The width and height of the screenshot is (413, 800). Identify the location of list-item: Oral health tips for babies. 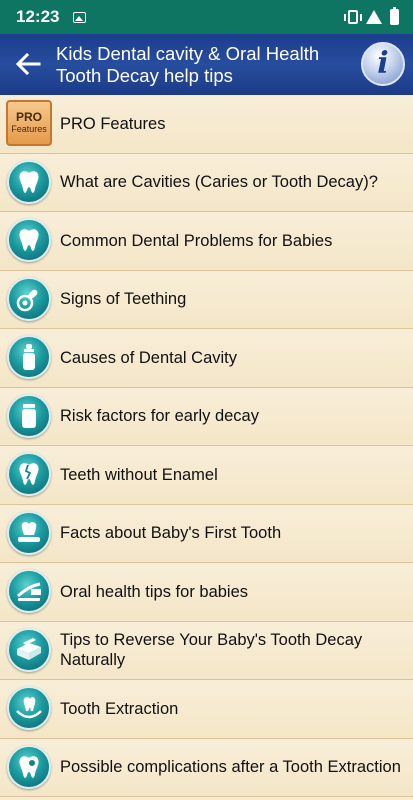
(206, 592).